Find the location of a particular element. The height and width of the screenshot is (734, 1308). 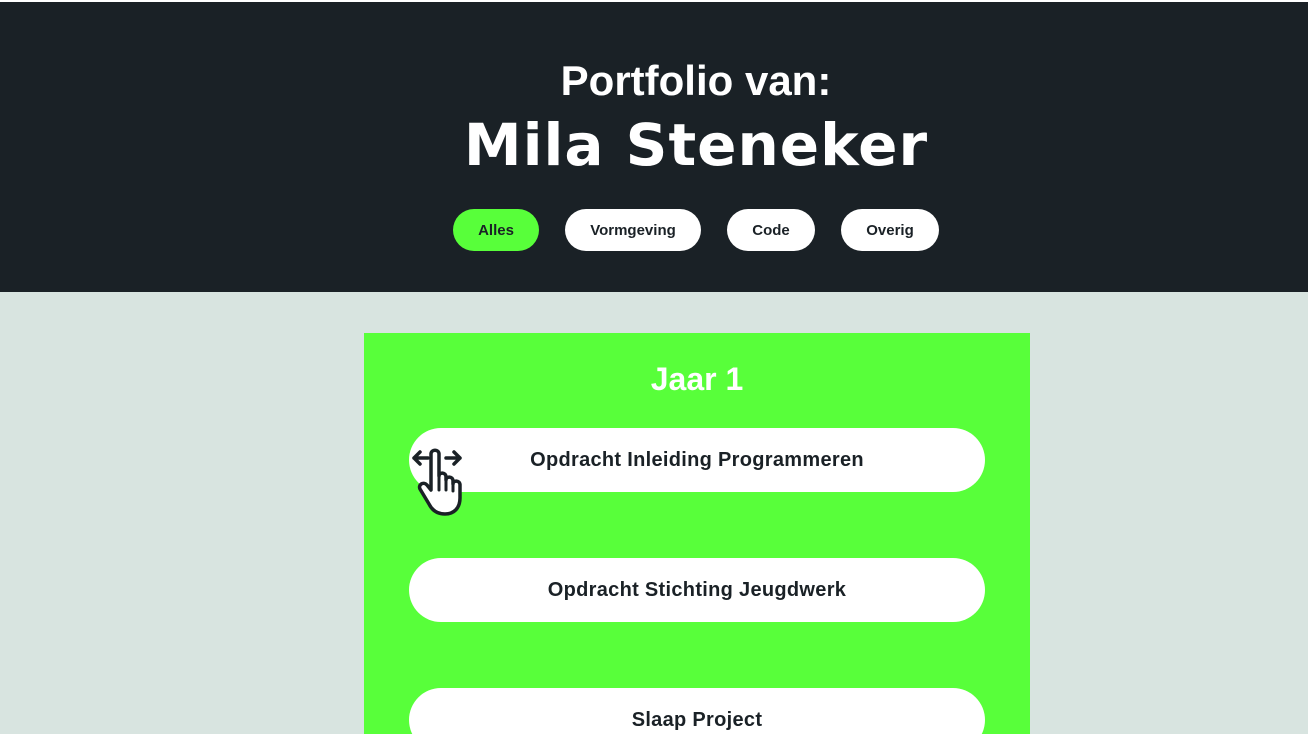

filter-button-alles: Alles is located at coordinates (496, 230).